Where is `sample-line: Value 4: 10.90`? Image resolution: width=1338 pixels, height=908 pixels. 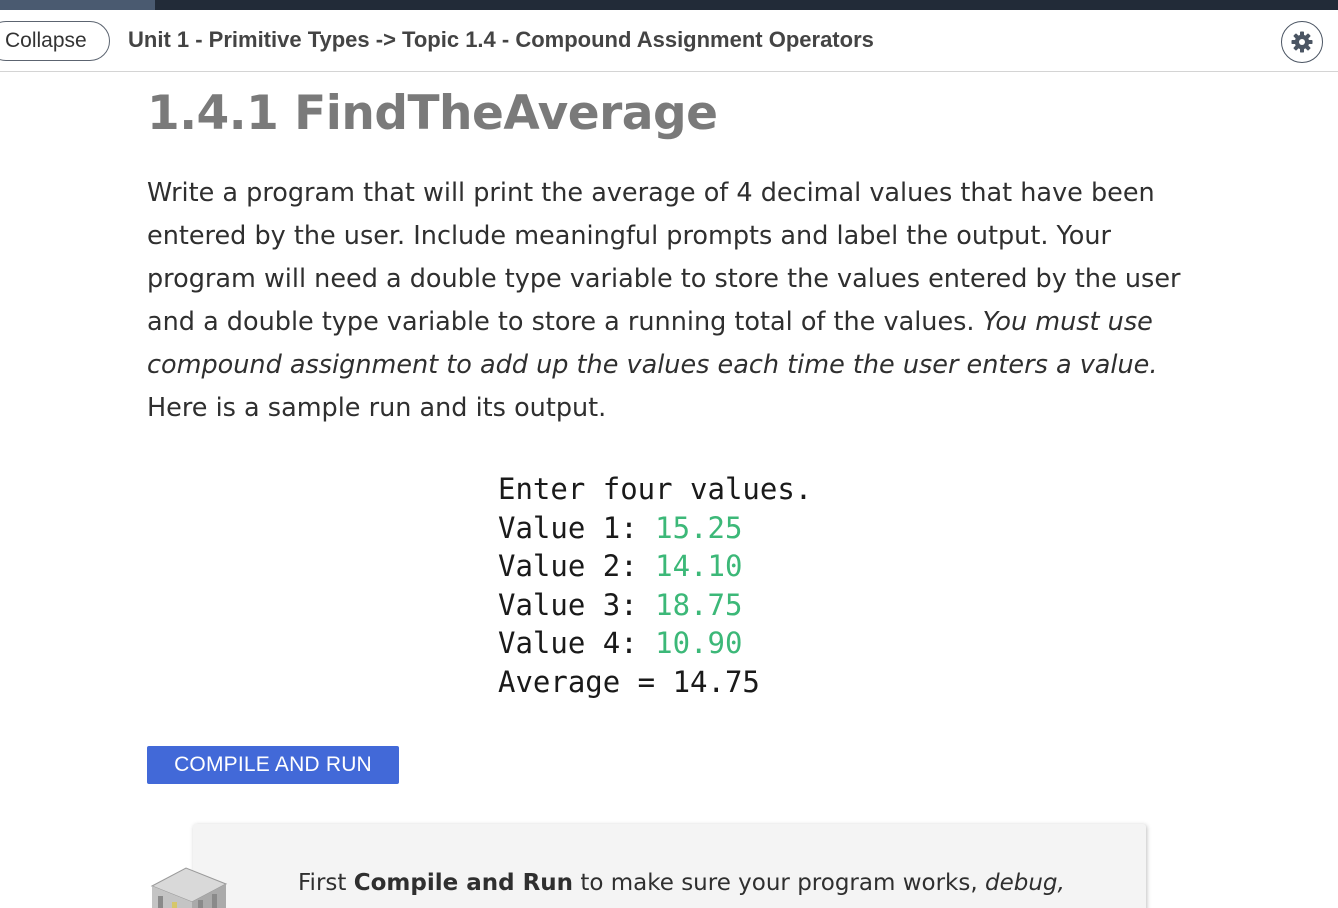
sample-line: Value 4: 10.90 is located at coordinates (620, 643).